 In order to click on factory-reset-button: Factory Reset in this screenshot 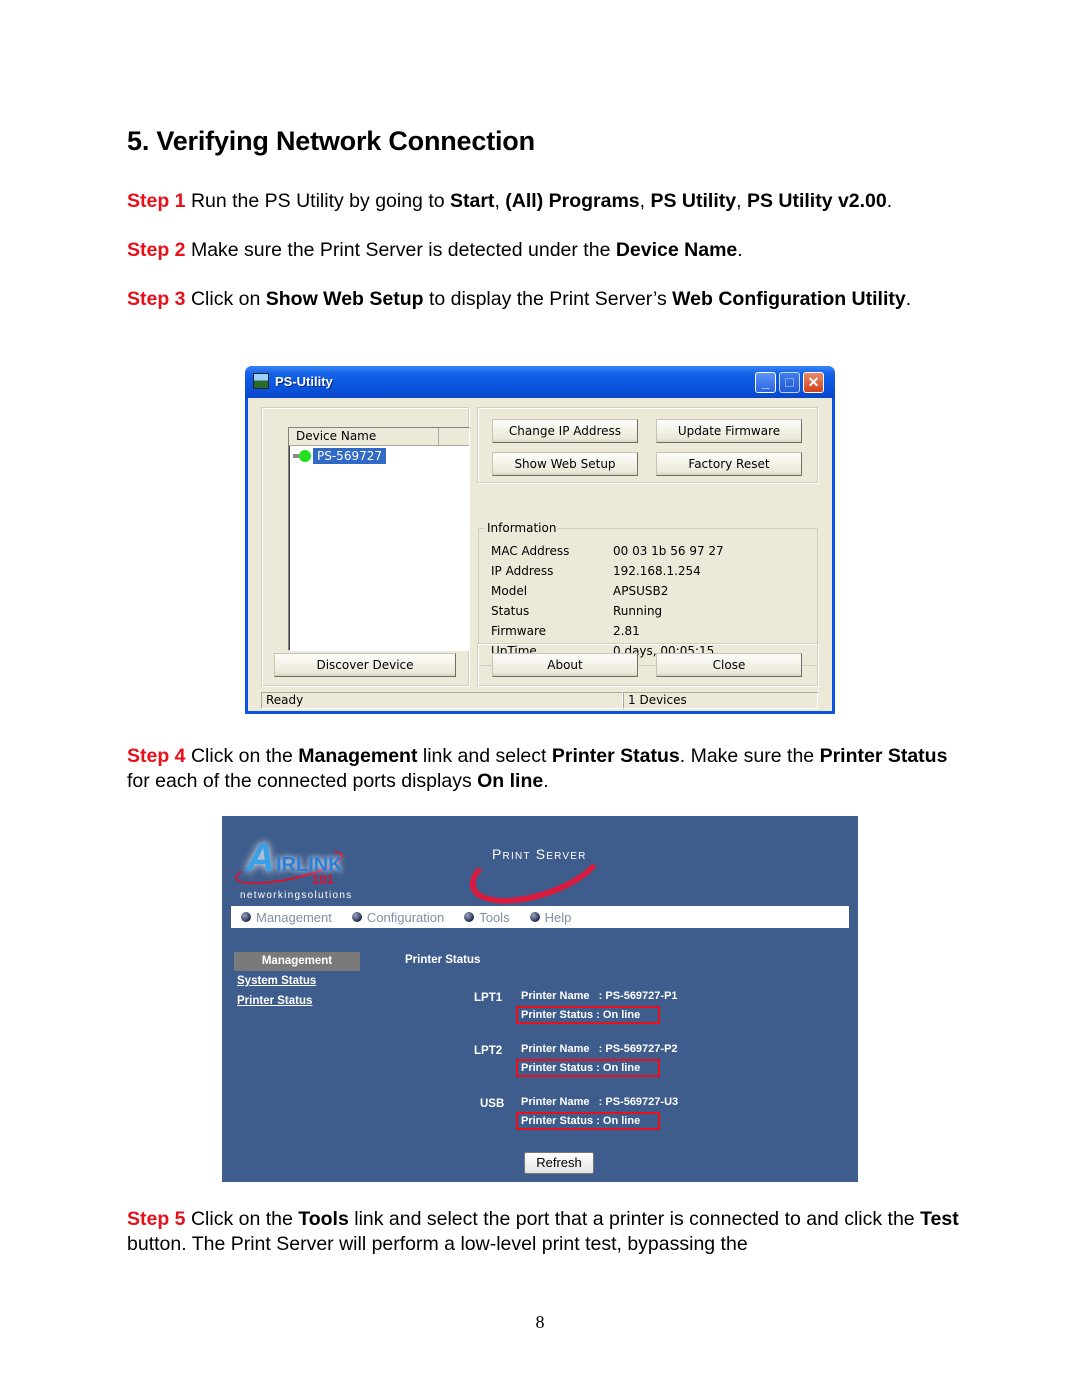, I will do `click(729, 464)`.